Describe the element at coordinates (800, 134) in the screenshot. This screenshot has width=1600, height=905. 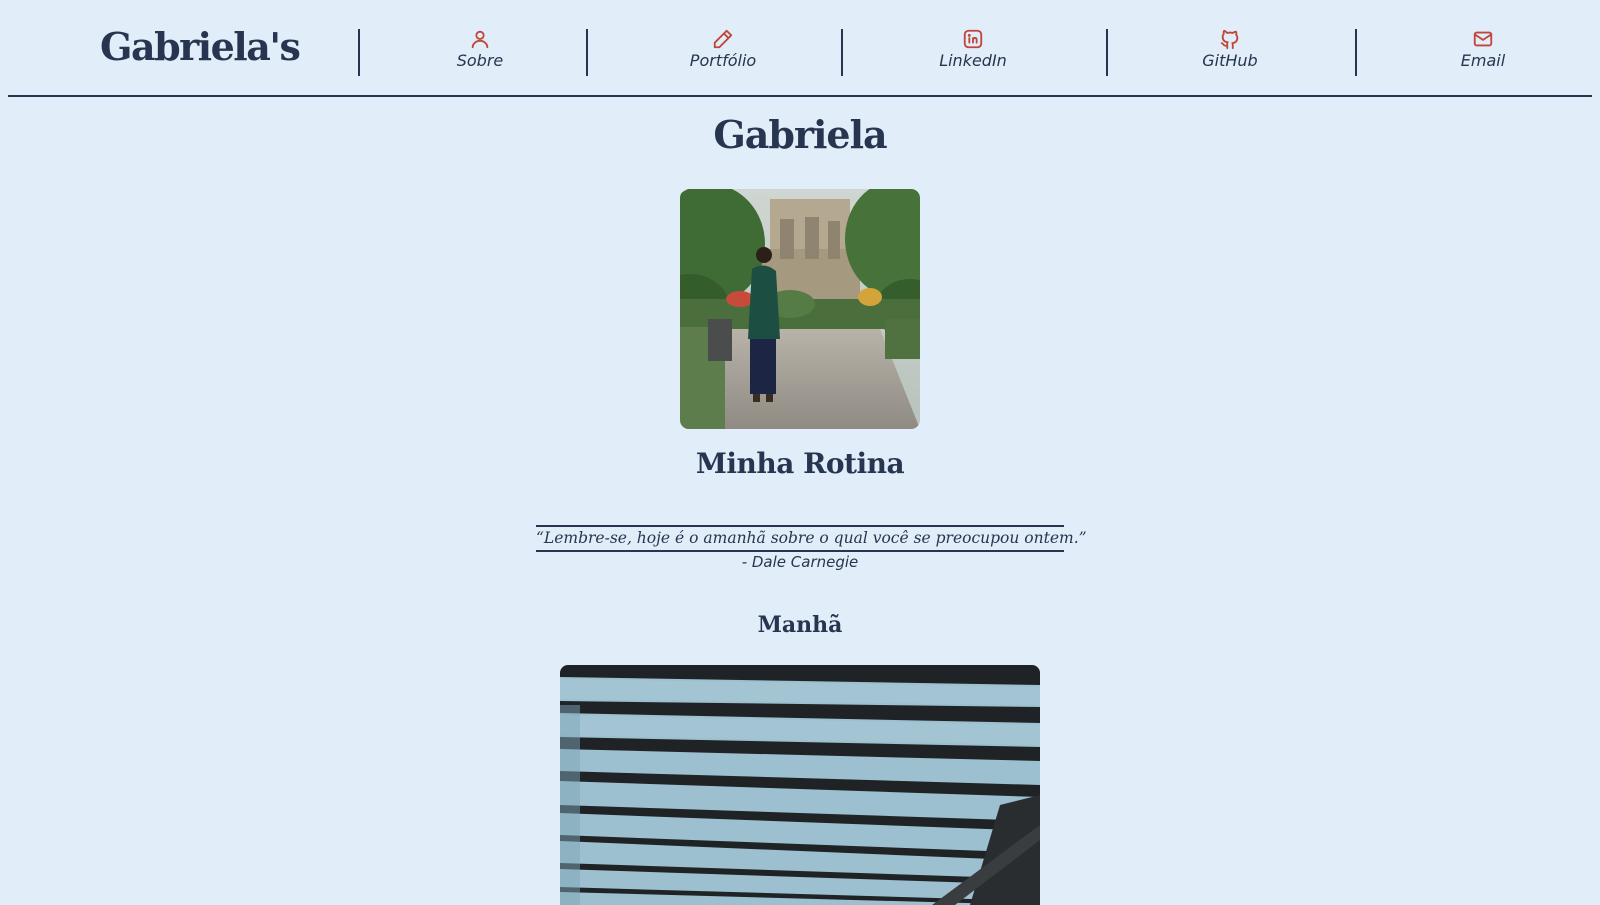
I see `page-title: Gabriela` at that location.